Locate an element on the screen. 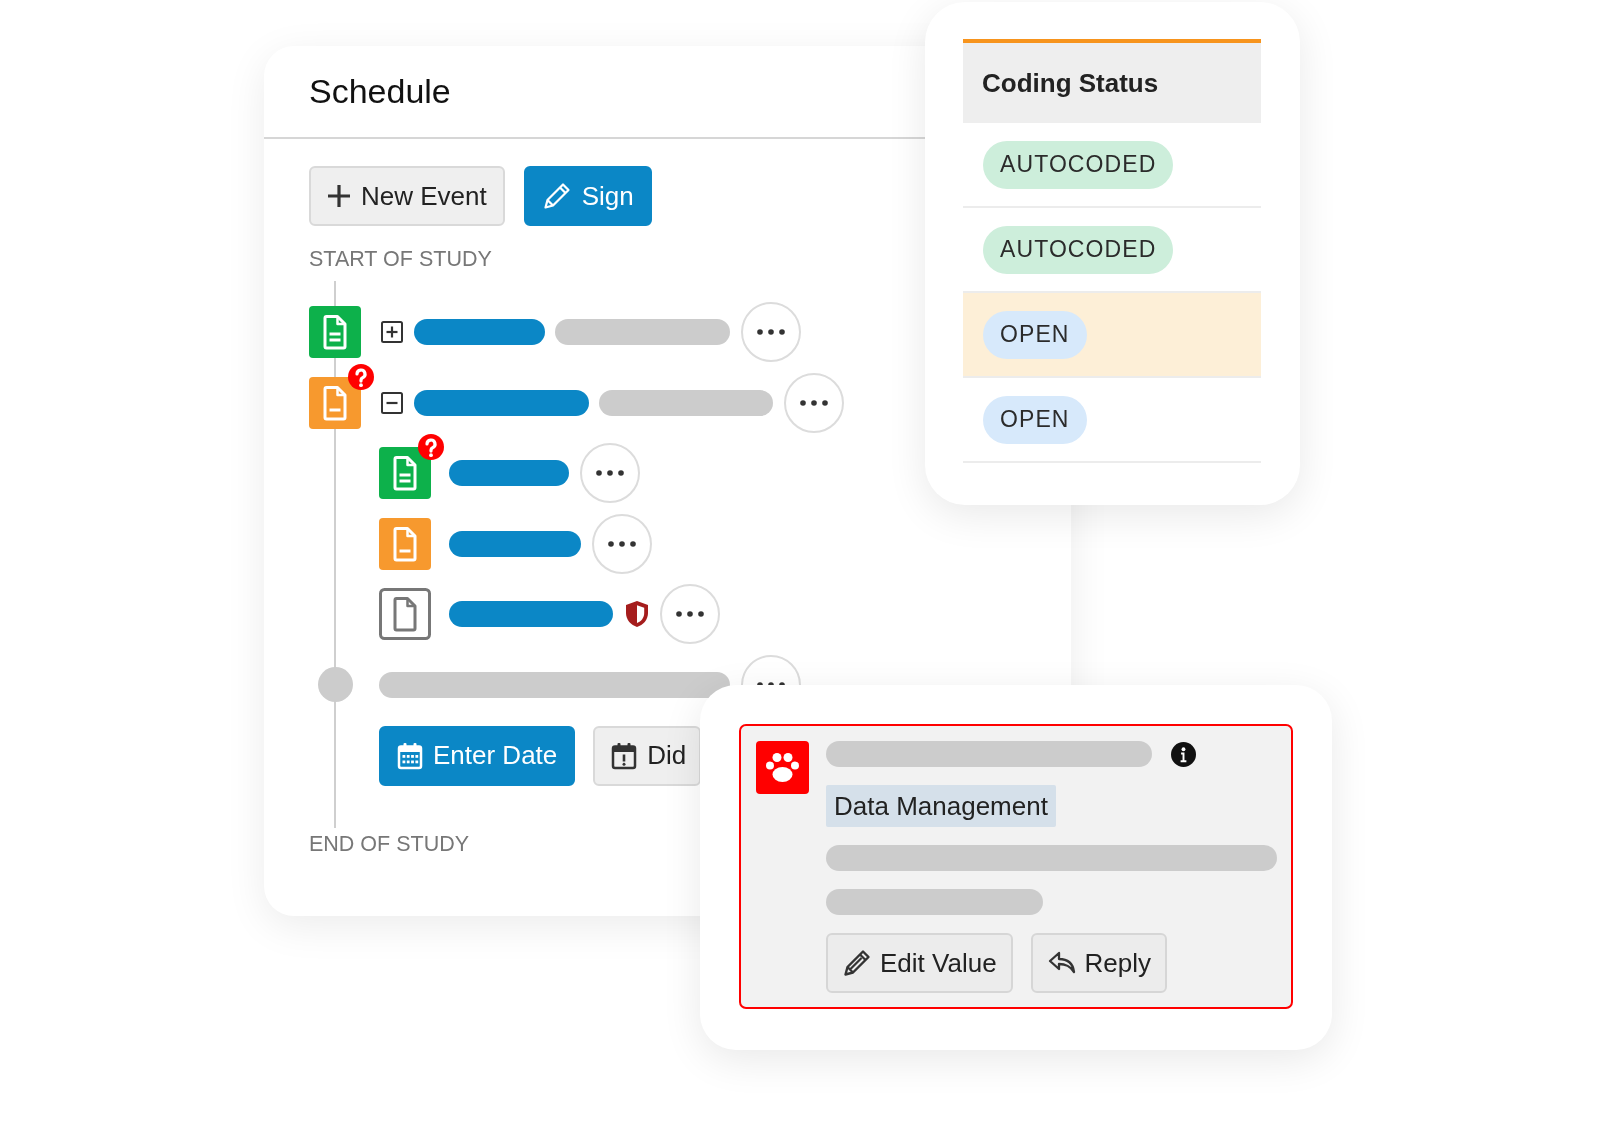 Image resolution: width=1600 pixels, height=1134 pixels. info-icon is located at coordinates (1183, 754).